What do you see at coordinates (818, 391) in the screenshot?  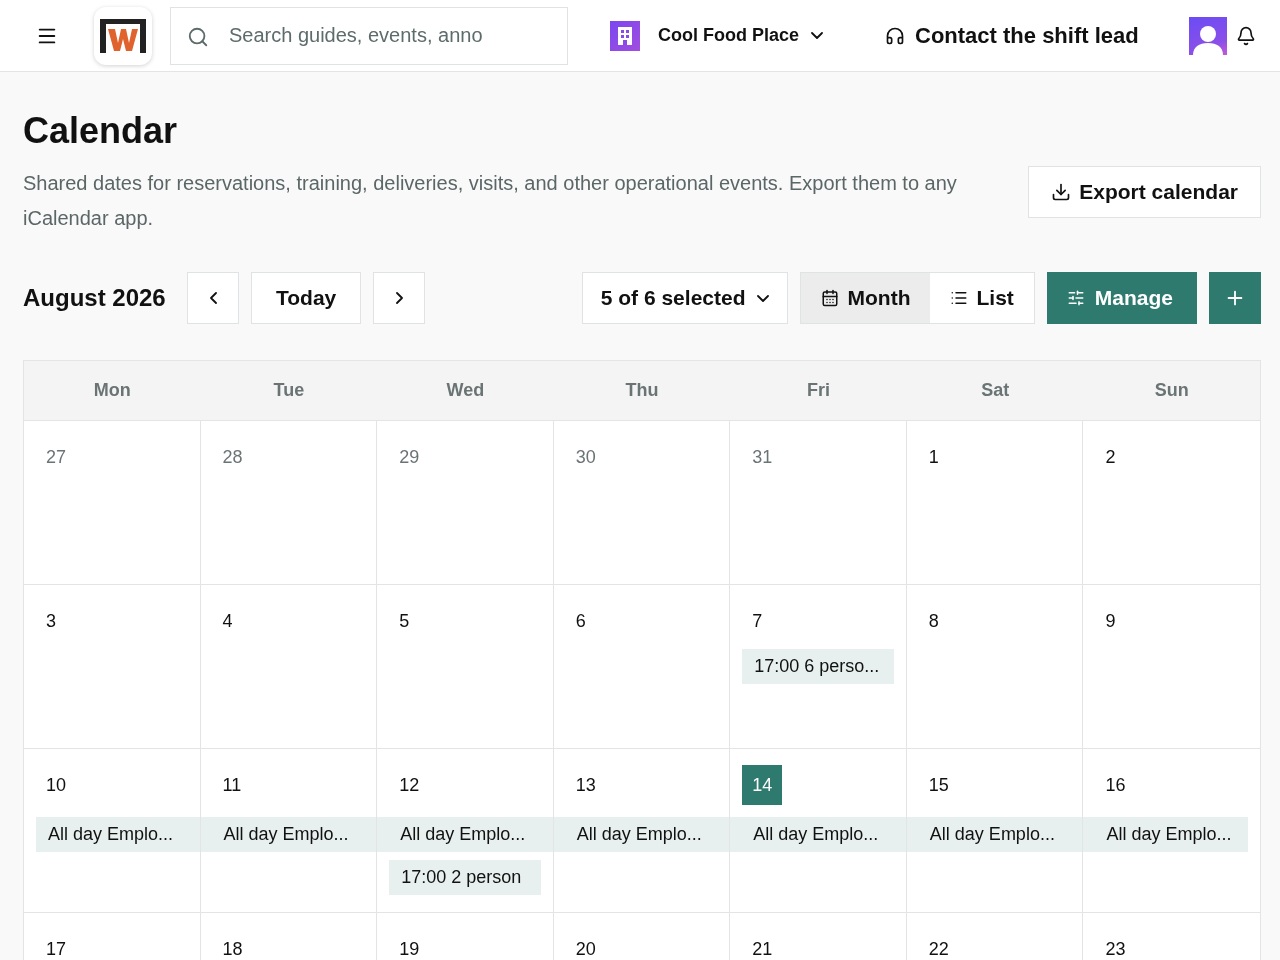 I see `weekday-header: Fri` at bounding box center [818, 391].